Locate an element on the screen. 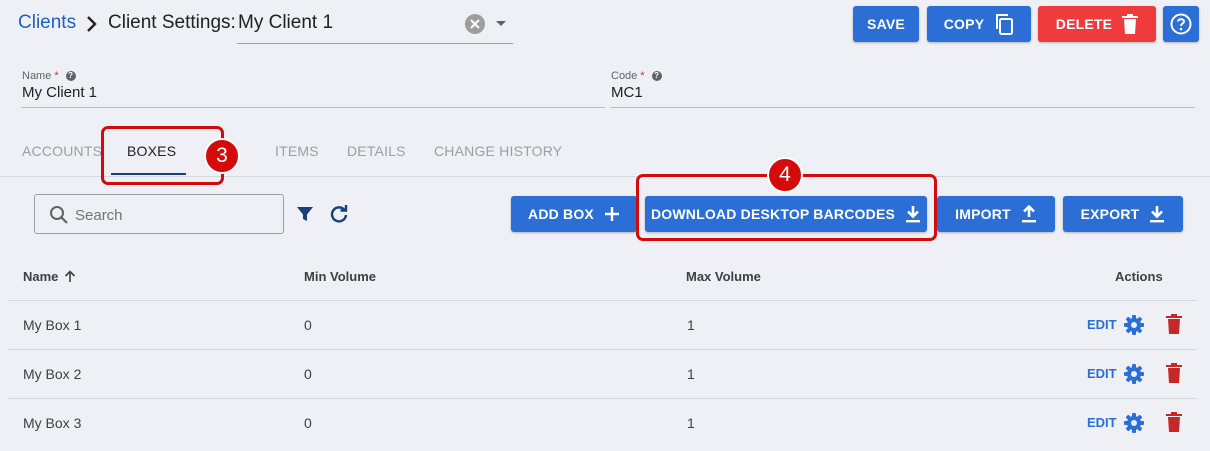  copy-button: COPY is located at coordinates (979, 24).